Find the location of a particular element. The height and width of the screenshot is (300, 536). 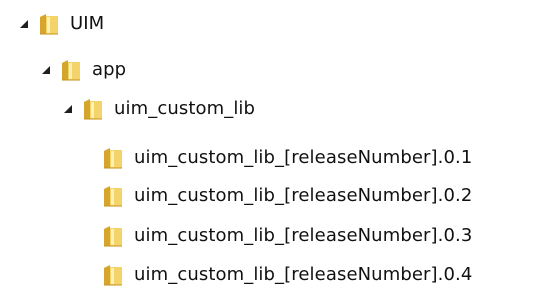

tree-node-app: app is located at coordinates (83, 70).